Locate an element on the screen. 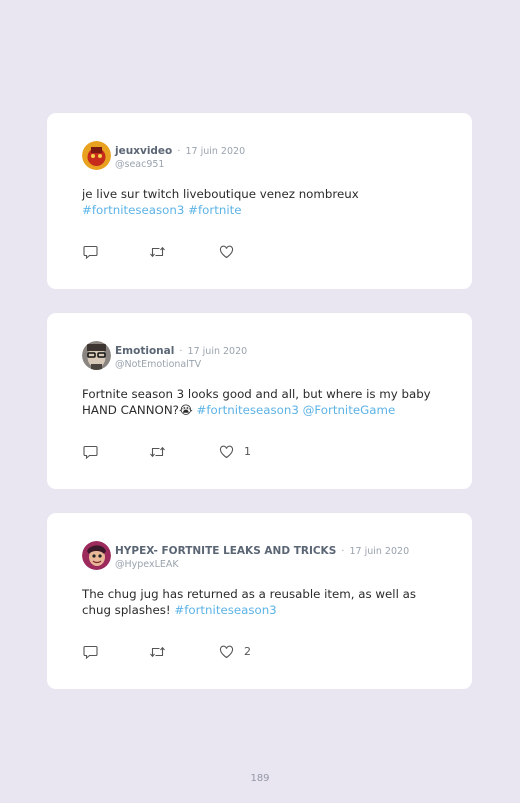 Image resolution: width=520 pixels, height=803 pixels. author-handle: @HypexLEAK is located at coordinates (262, 564).